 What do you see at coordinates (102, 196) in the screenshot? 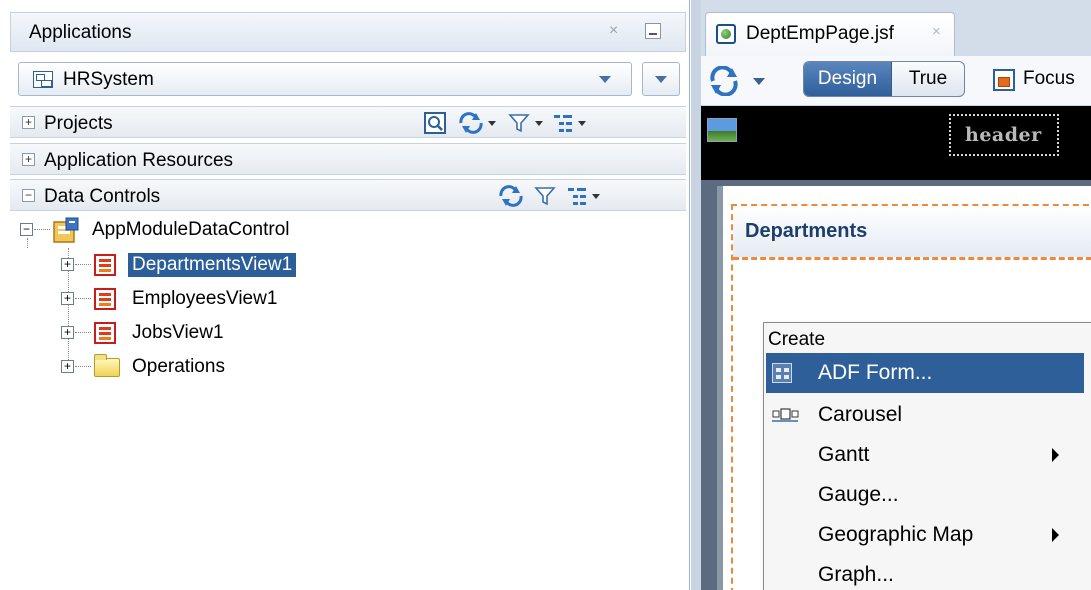
I see `data-controls-label: Data Controls` at bounding box center [102, 196].